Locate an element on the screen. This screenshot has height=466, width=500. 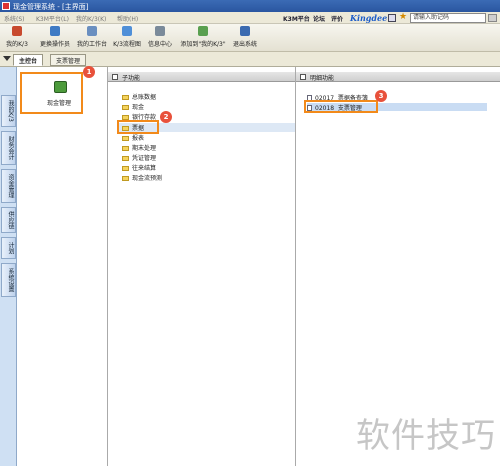
list-item-label: 往来结算 is located at coordinates (144, 168).